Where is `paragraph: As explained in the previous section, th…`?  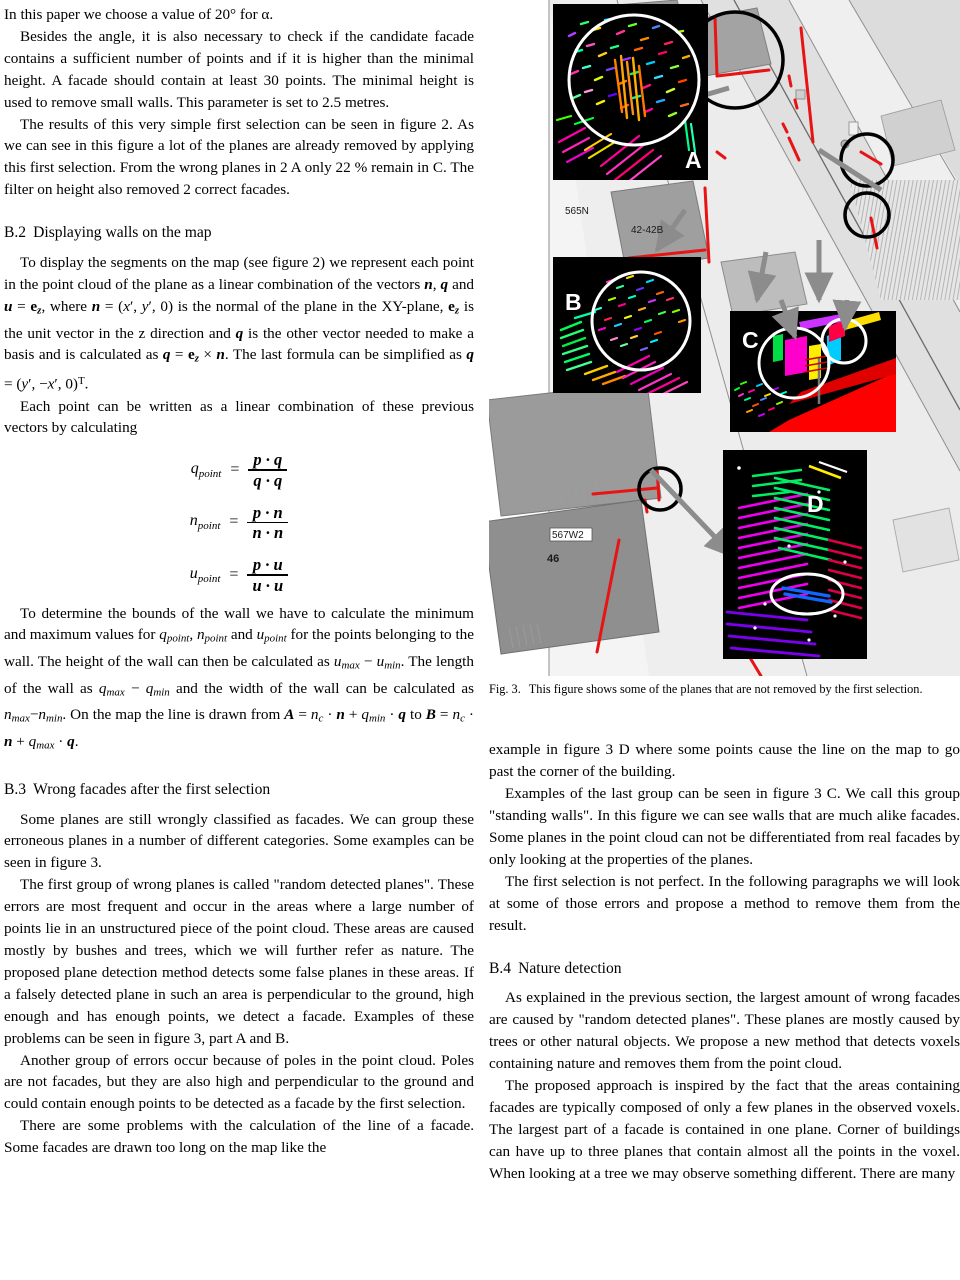 paragraph: As explained in the previous section, th… is located at coordinates (724, 1031).